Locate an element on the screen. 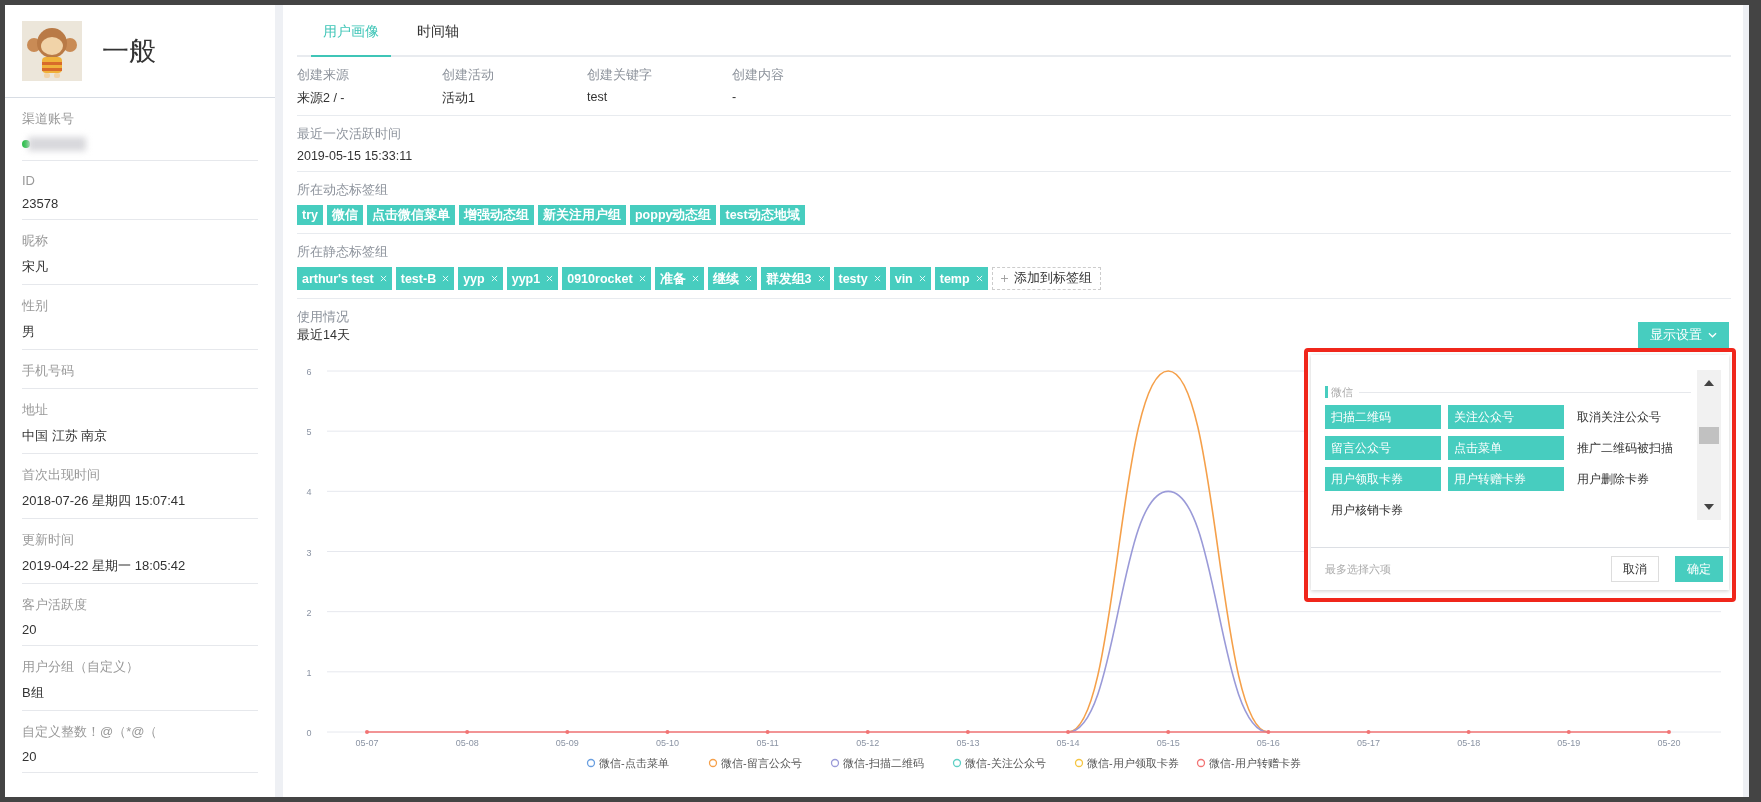 The width and height of the screenshot is (1761, 802). axis-tick-label: 1 is located at coordinates (309, 672).